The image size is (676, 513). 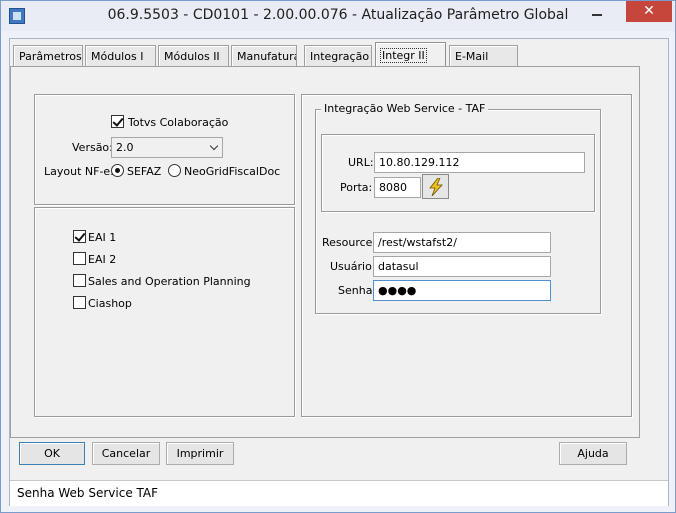 I want to click on eai-1-checkbox, so click(x=79, y=236).